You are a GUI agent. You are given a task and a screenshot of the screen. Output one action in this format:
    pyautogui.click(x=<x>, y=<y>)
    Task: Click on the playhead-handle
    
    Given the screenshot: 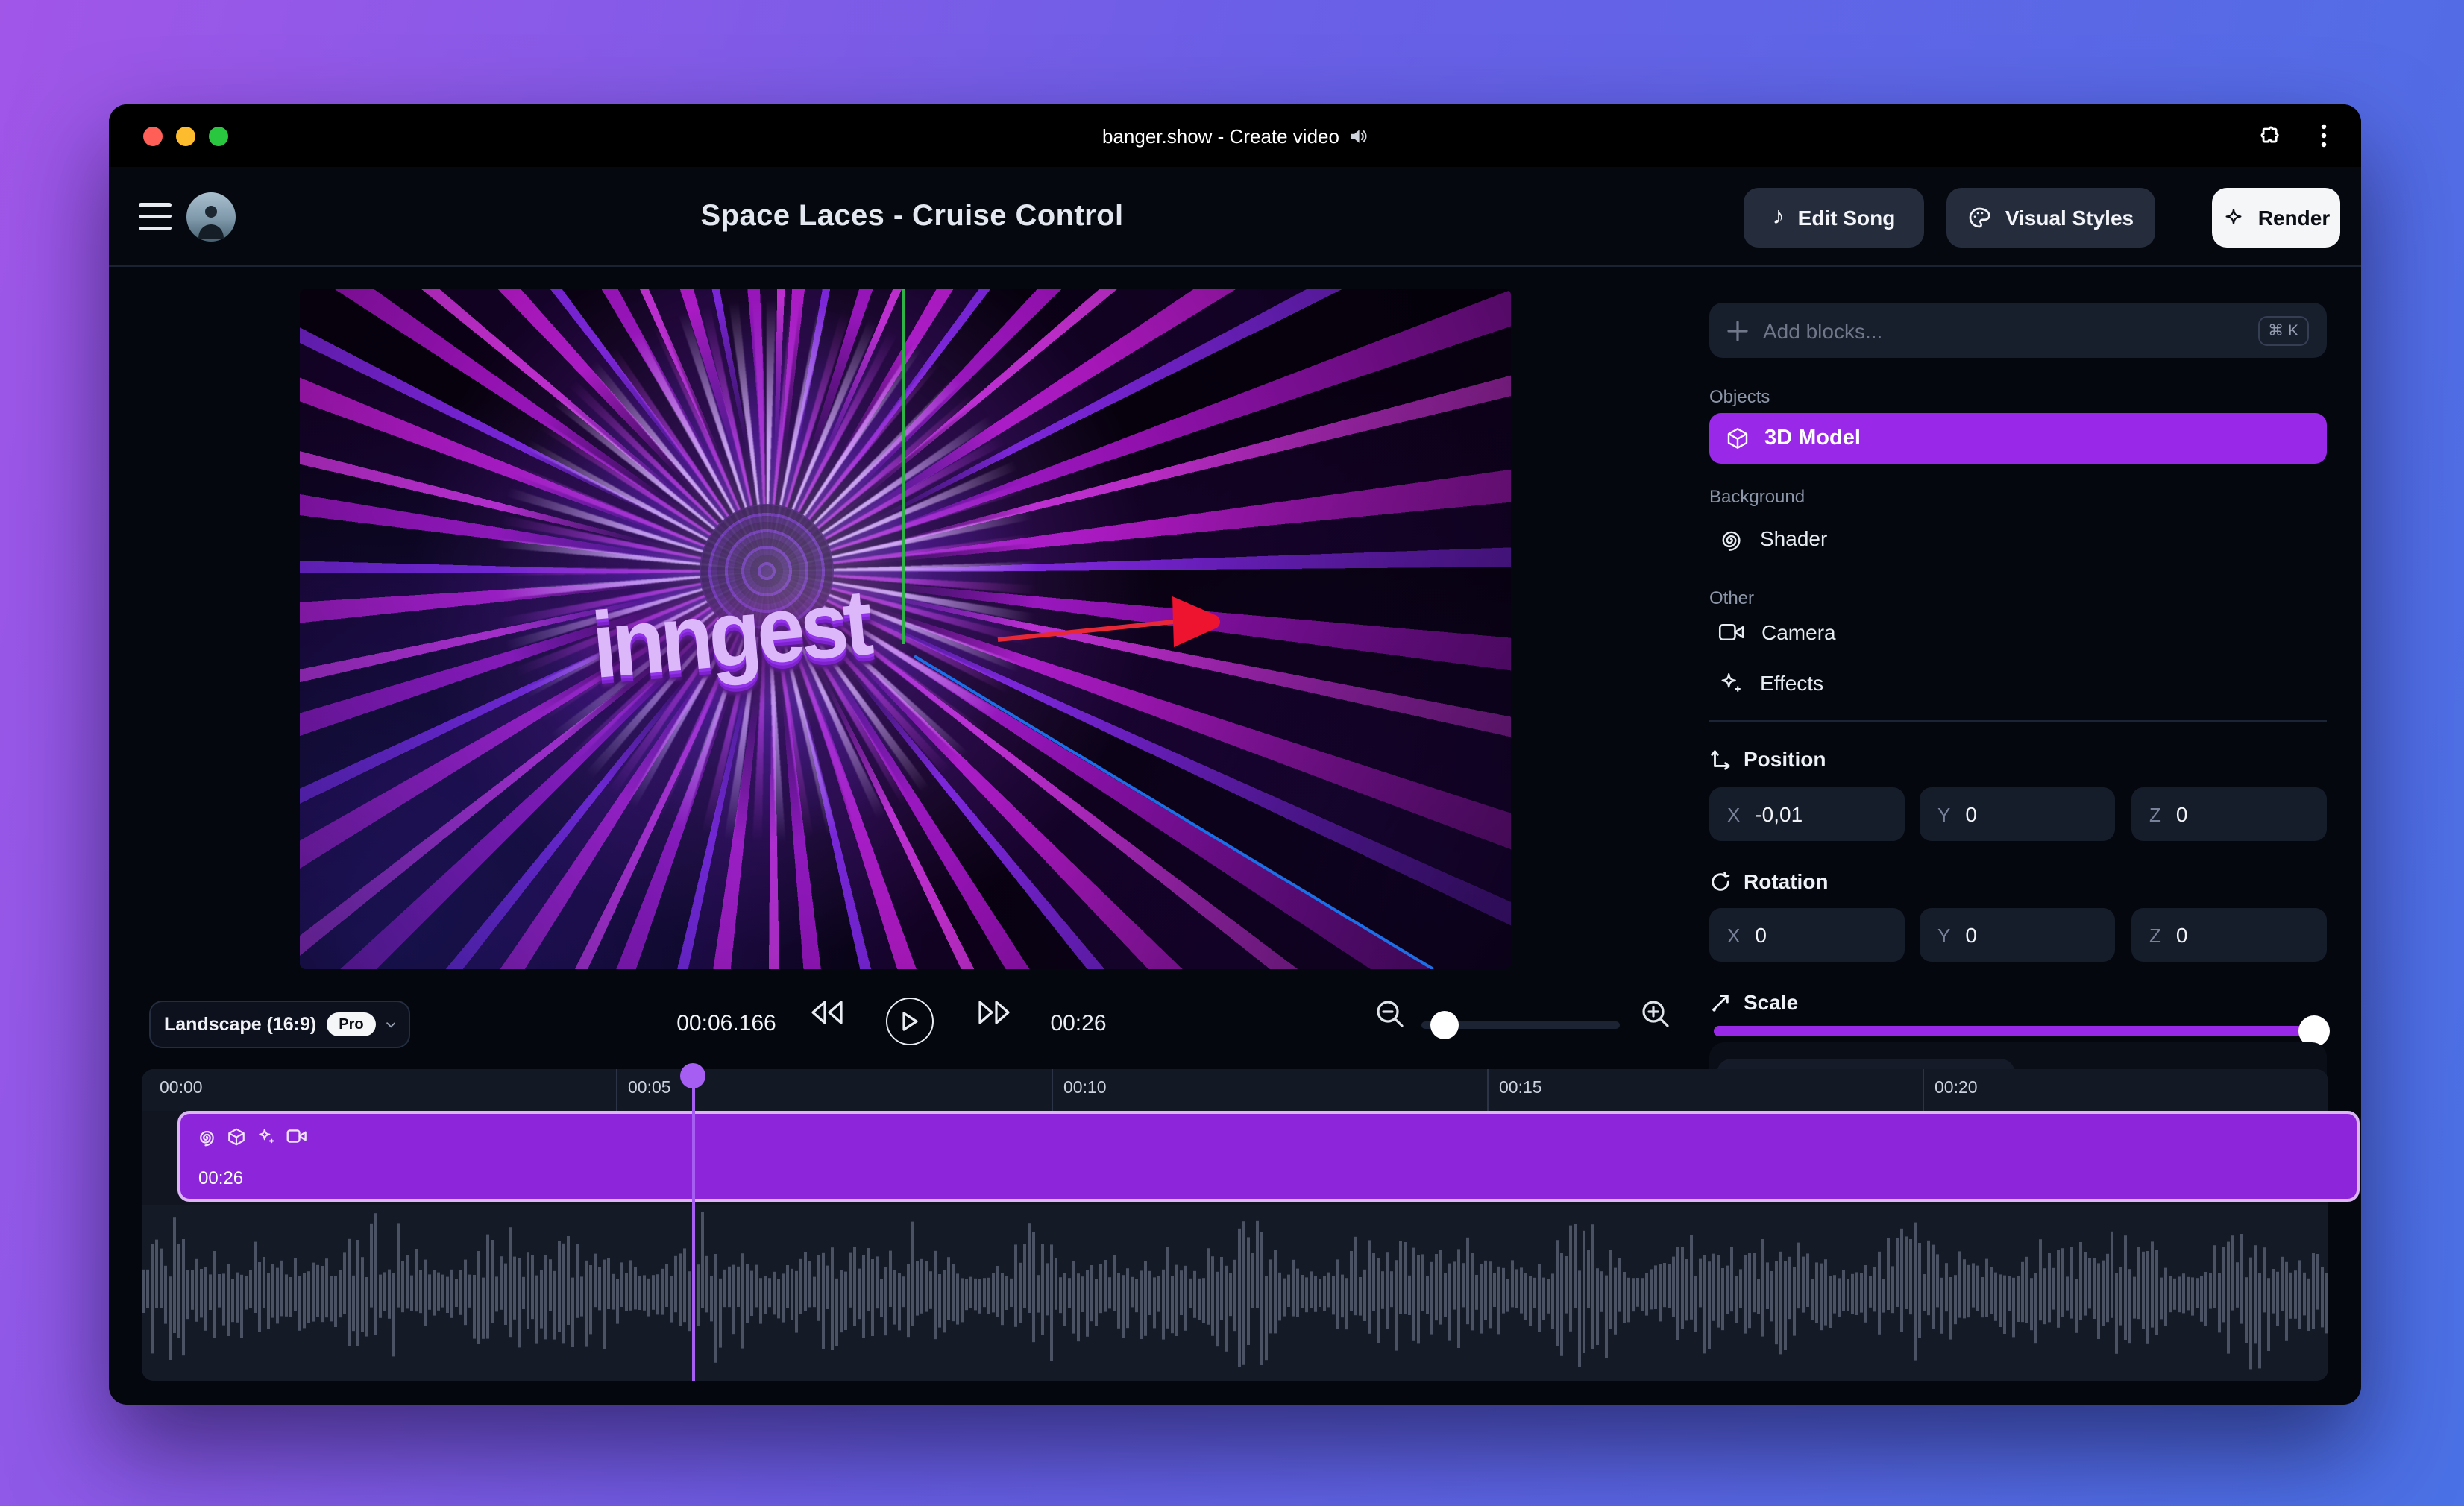 What is the action you would take?
    pyautogui.click(x=692, y=1075)
    